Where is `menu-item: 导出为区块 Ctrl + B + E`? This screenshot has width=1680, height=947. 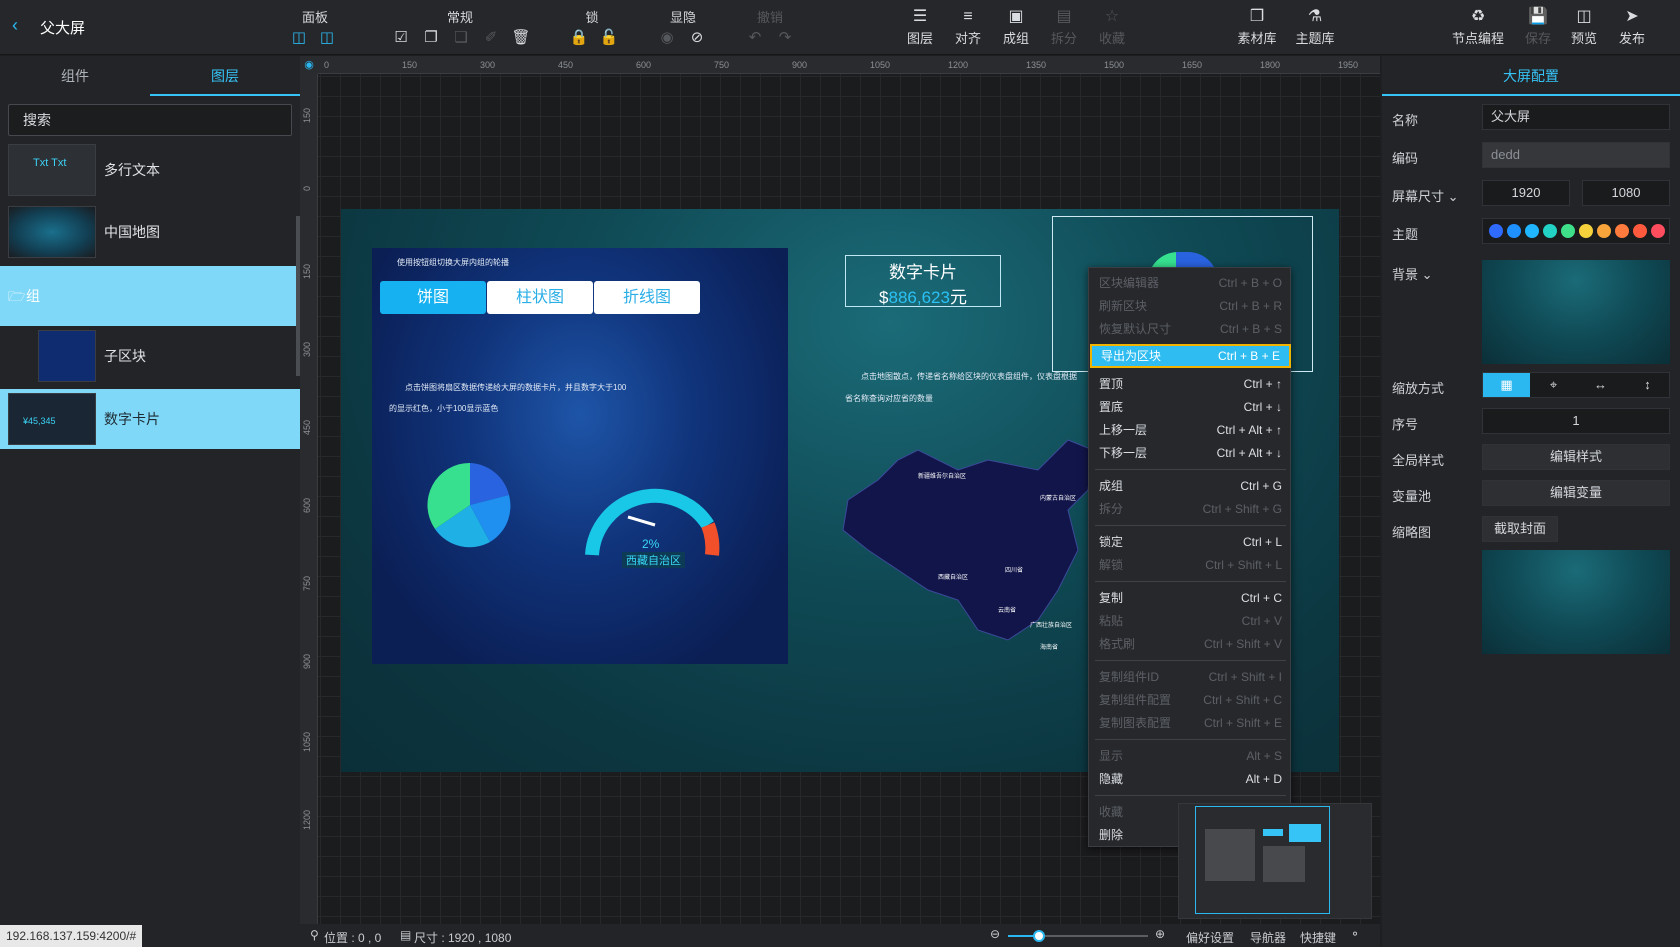 menu-item: 导出为区块 Ctrl + B + E is located at coordinates (1190, 356).